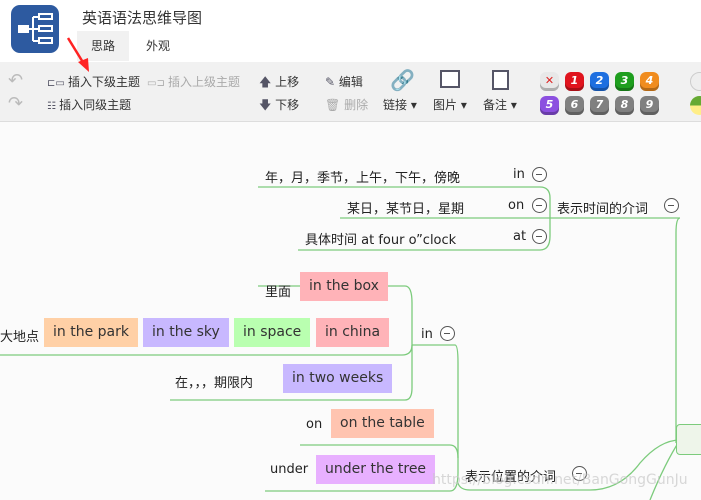  Describe the element at coordinates (405, 207) in the screenshot. I see `time-on-text: 某日，某节日，星期` at that location.